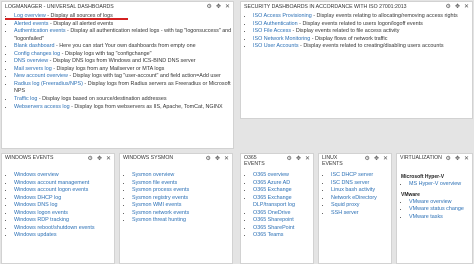 This screenshot has width=474, height=264. What do you see at coordinates (281, 39) in the screenshot?
I see `dashboard-link: ISO Network Monitoring` at bounding box center [281, 39].